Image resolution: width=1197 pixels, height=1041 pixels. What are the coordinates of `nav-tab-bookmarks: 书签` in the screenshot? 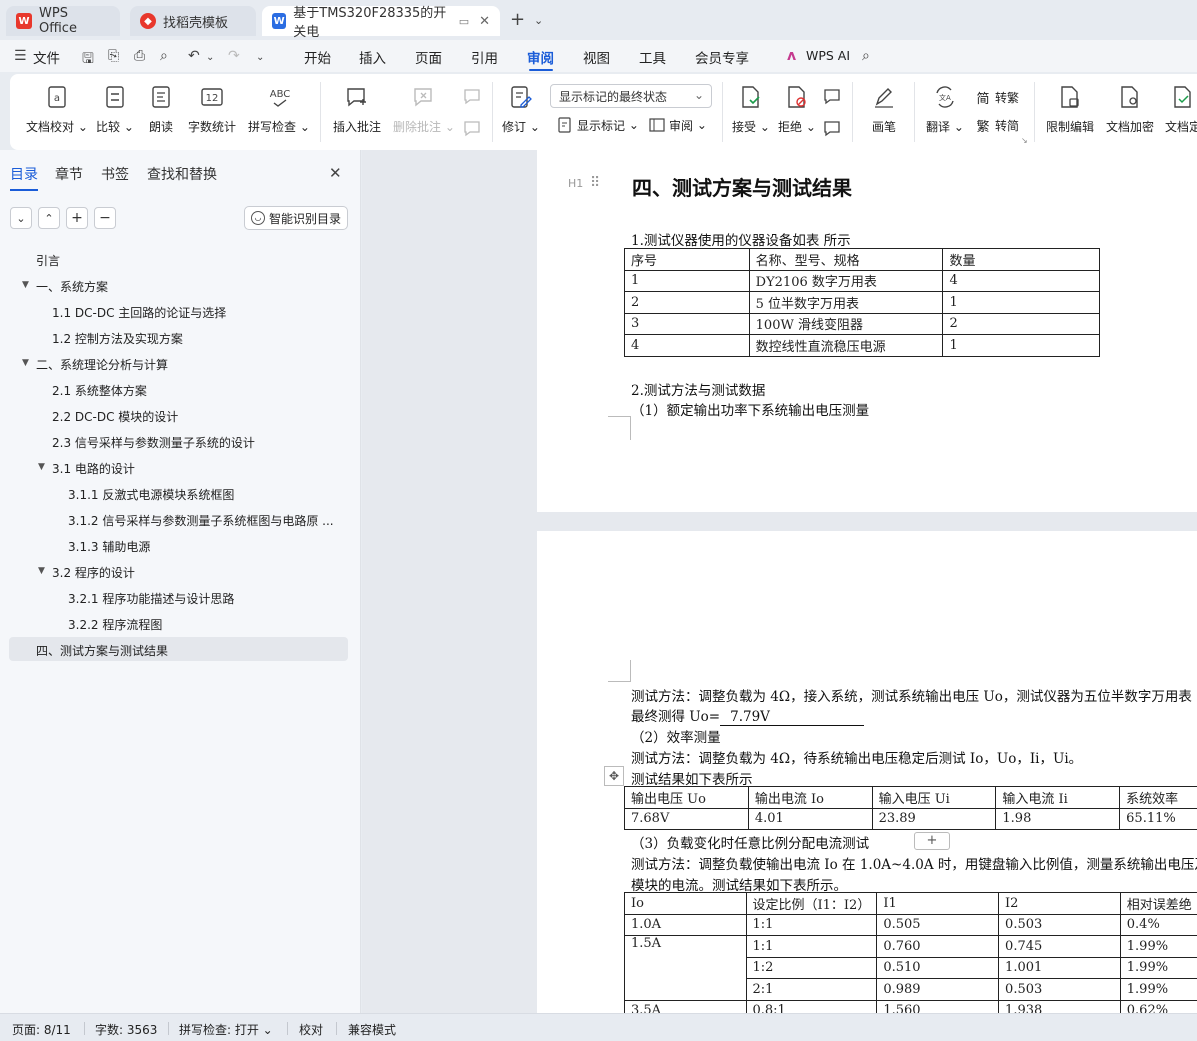 It's located at (115, 174).